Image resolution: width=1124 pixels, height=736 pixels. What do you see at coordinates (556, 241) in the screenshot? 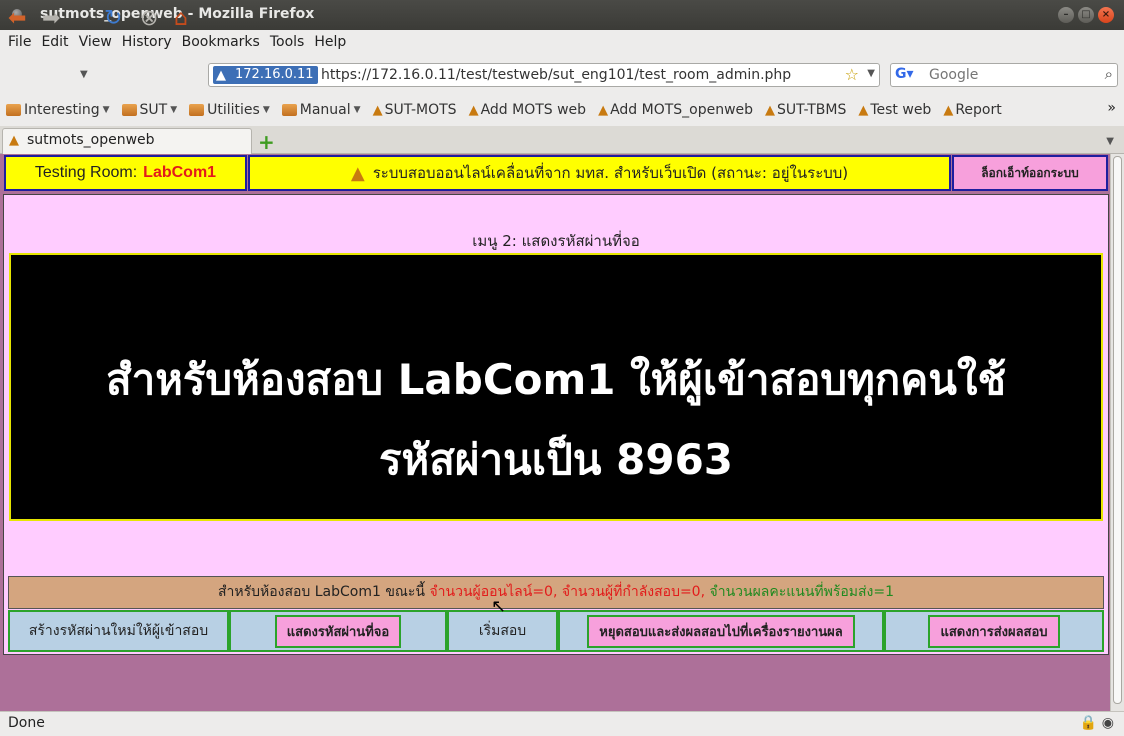
I see `menu-title: เมนู 2: แสดงรหัสผ่านที่จอ` at bounding box center [556, 241].